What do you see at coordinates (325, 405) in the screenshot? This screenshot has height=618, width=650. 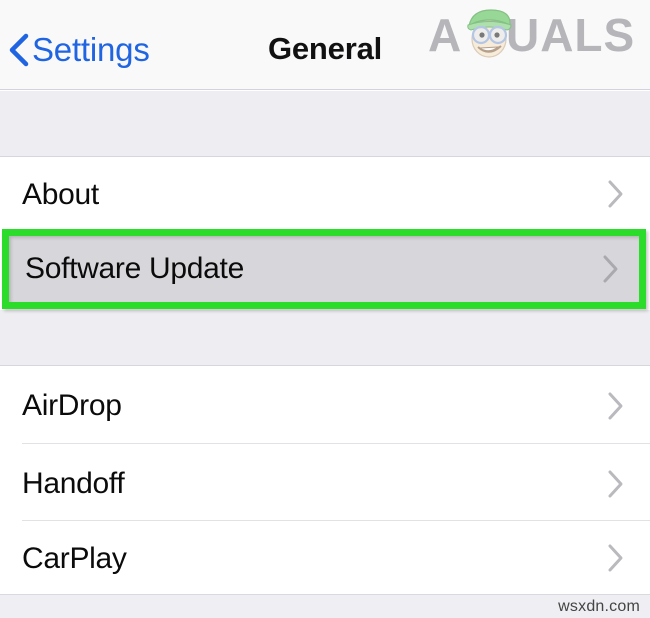 I see `list-item-airdrop: AirDrop` at bounding box center [325, 405].